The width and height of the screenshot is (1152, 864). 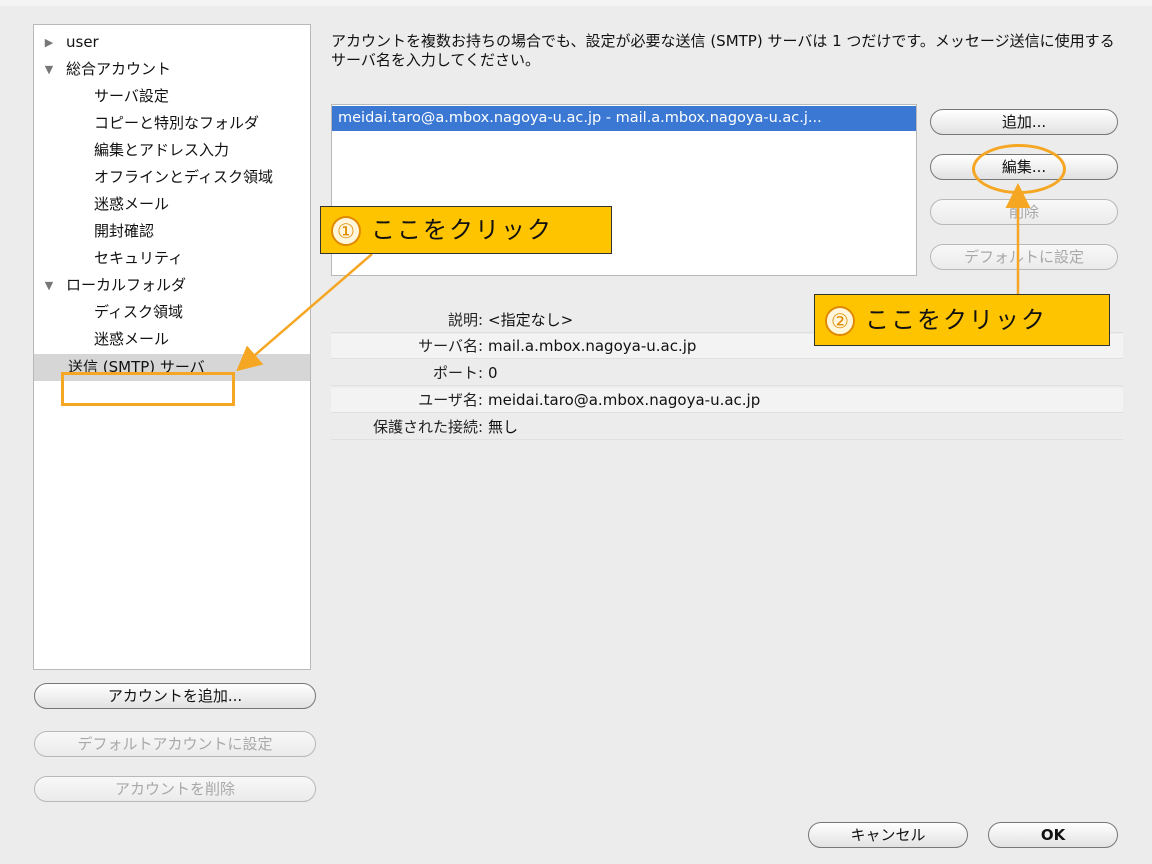 I want to click on arrow-to-smtp-item, so click(x=304, y=312).